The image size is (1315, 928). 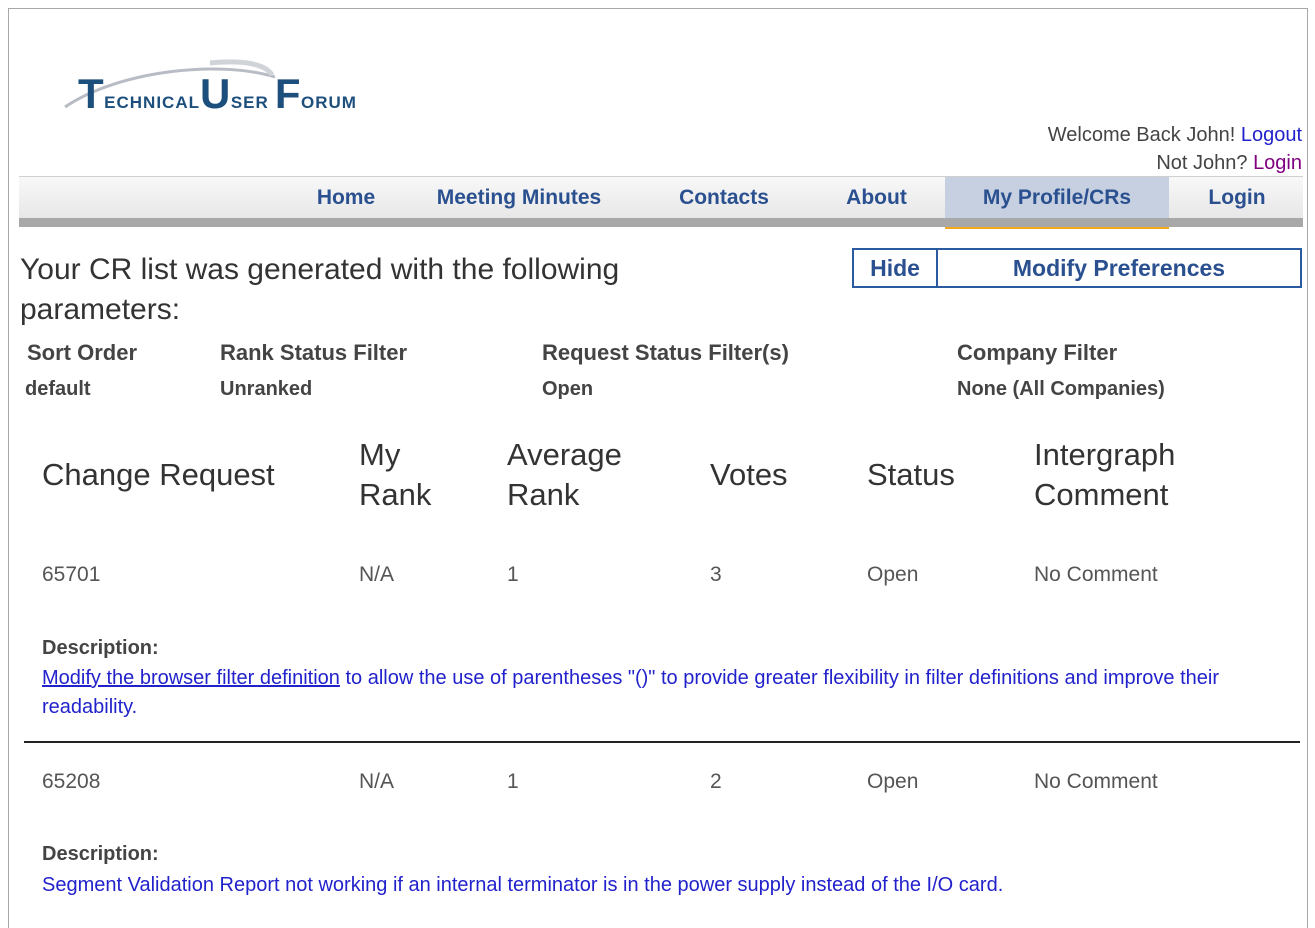 I want to click on header-average-rank: Average Rank, so click(x=564, y=475).